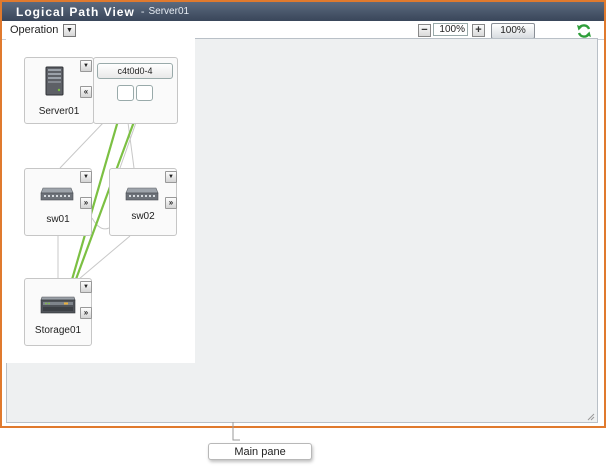 The image size is (610, 470). What do you see at coordinates (54, 81) in the screenshot?
I see `server-icon` at bounding box center [54, 81].